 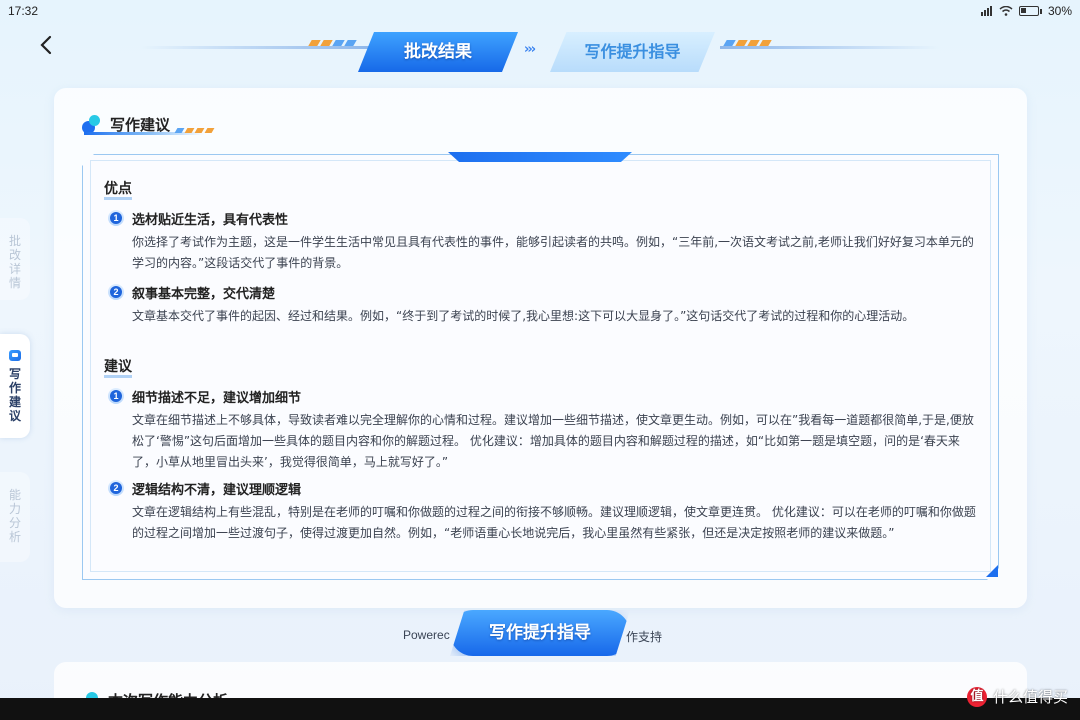 I want to click on side-tab-writing-suggestions: 写作建议, so click(x=15, y=386).